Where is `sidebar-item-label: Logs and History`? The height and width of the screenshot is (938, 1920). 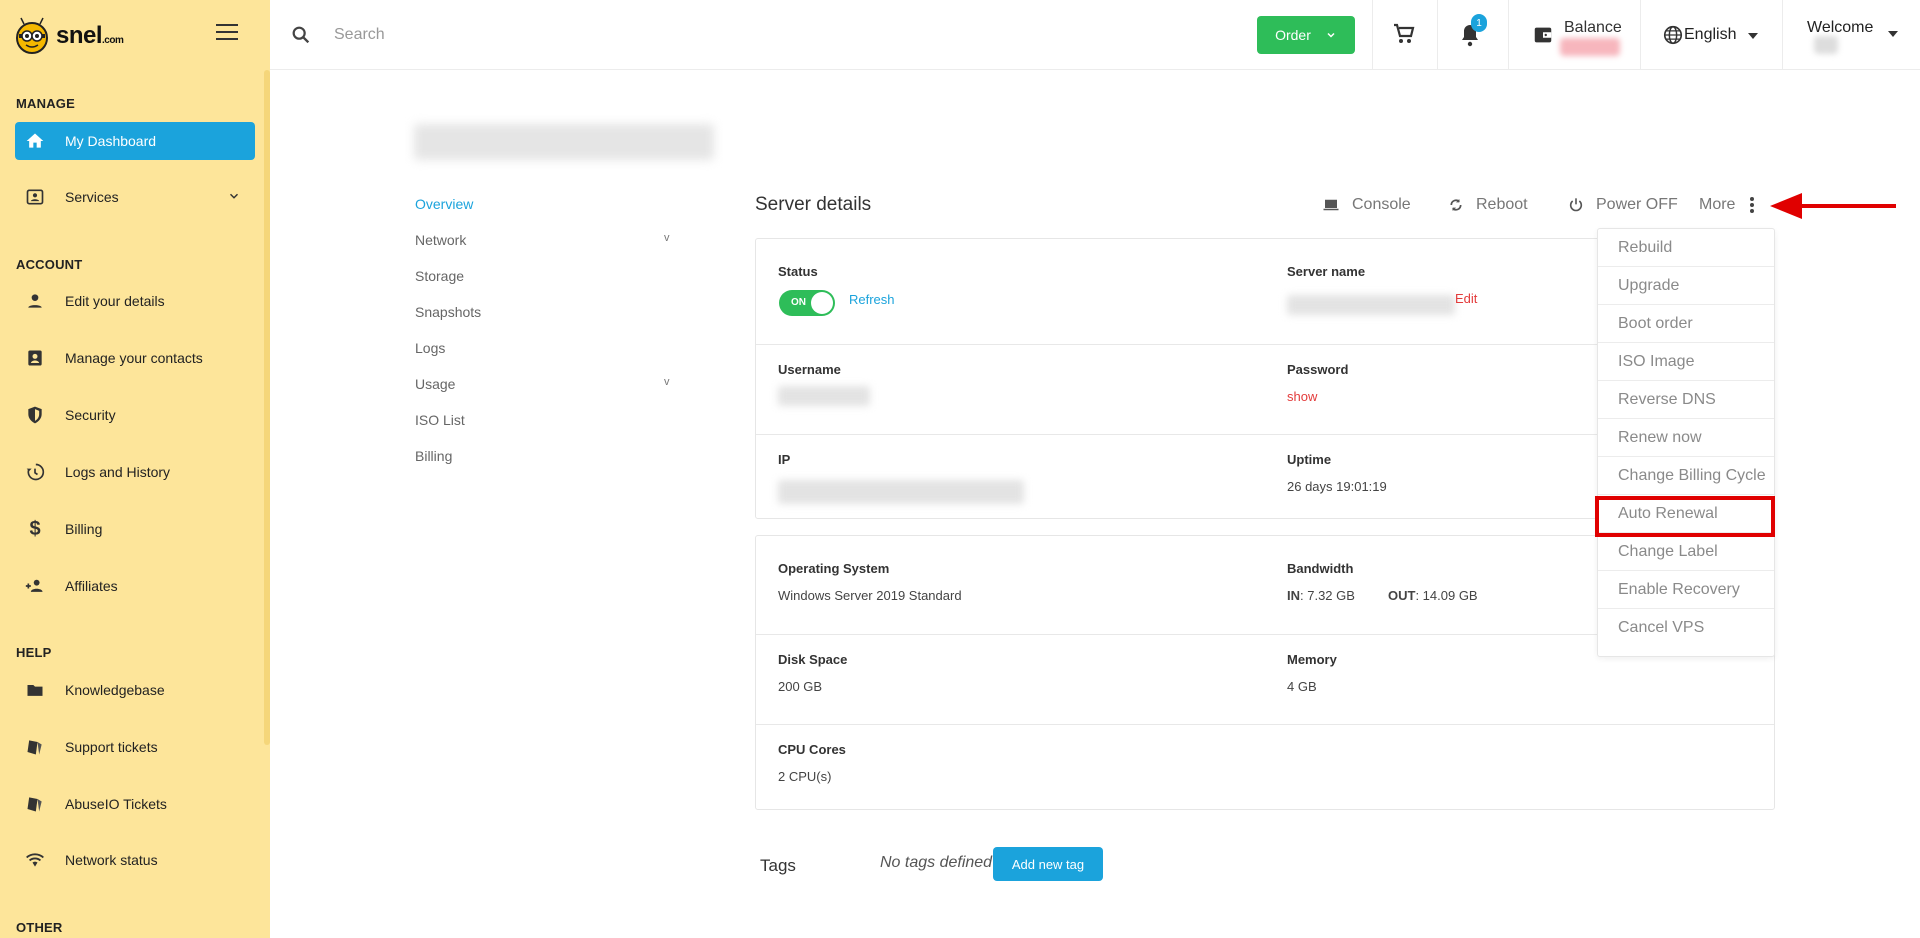 sidebar-item-label: Logs and History is located at coordinates (118, 472).